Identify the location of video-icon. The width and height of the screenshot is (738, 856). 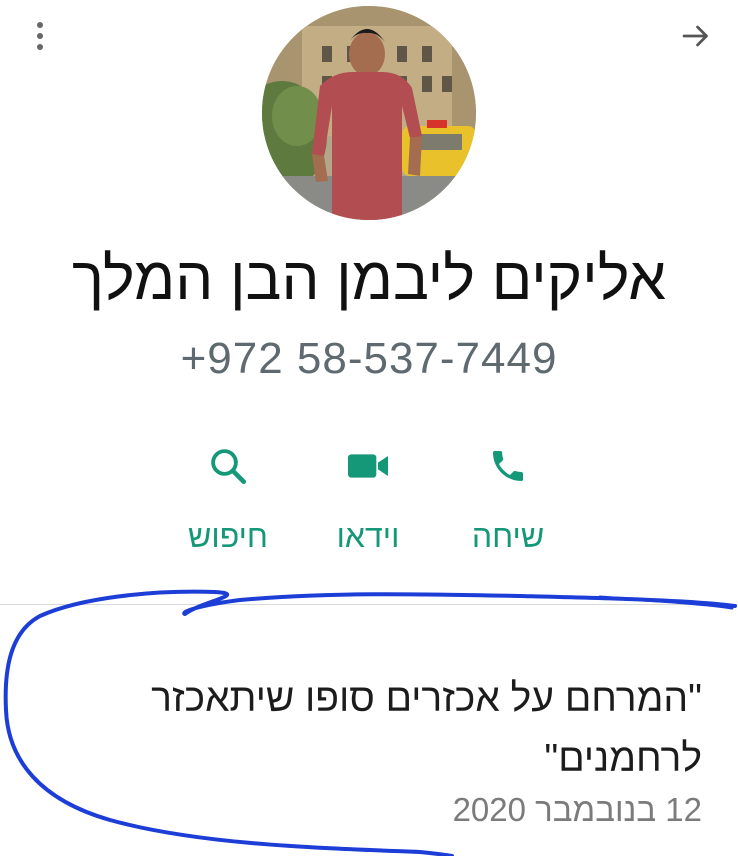
(368, 466).